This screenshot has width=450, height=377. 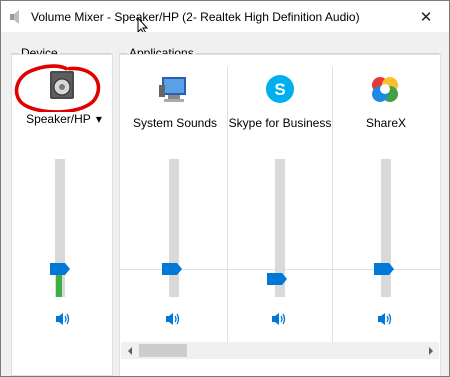 What do you see at coordinates (280, 123) in the screenshot?
I see `app-label: Skype for Business` at bounding box center [280, 123].